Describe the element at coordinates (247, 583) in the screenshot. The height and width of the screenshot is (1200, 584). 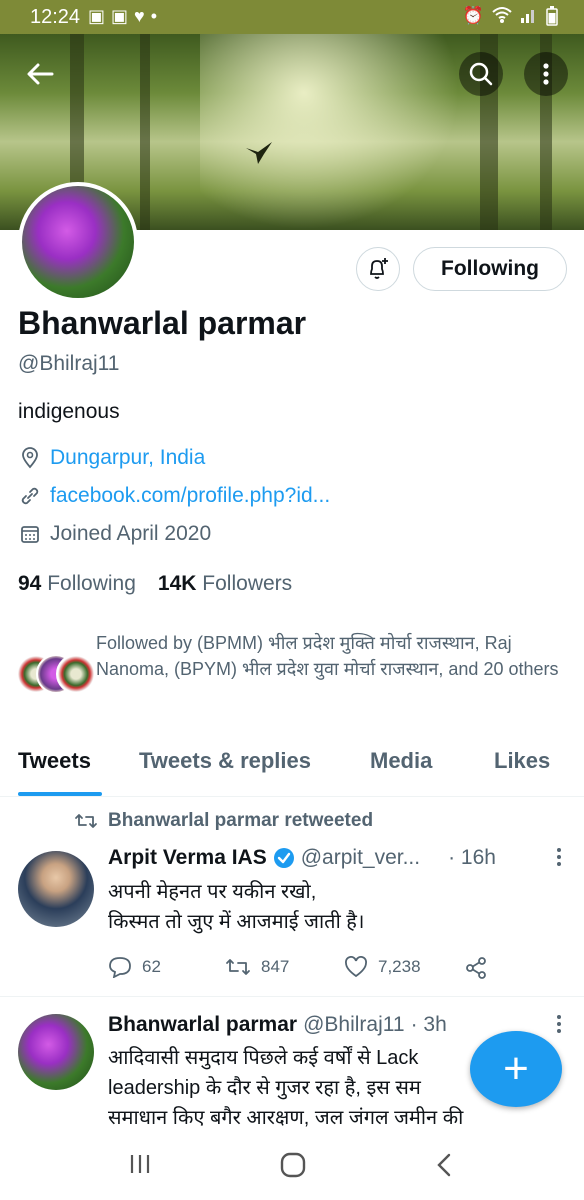
I see `followers-label: Followers` at that location.